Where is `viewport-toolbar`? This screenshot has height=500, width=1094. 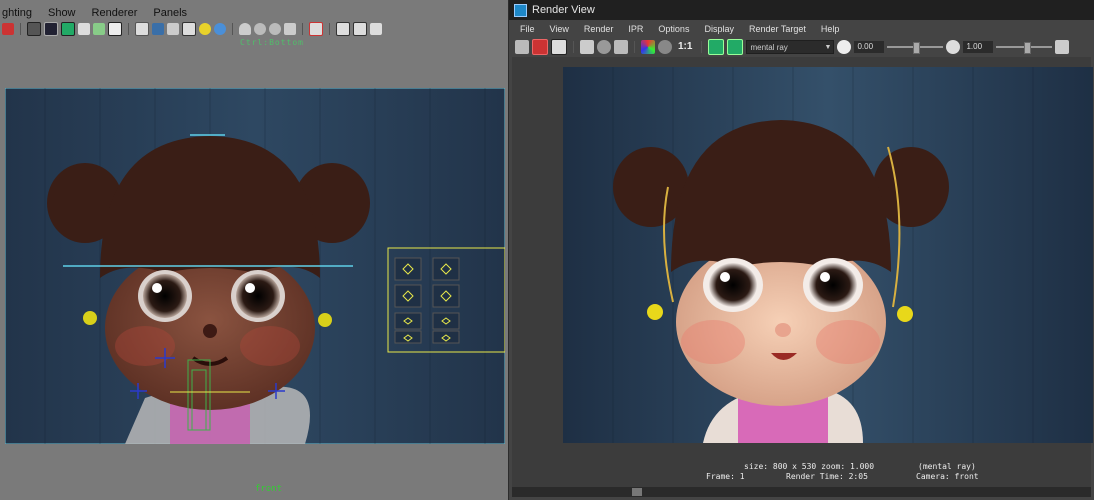 viewport-toolbar is located at coordinates (254, 29).